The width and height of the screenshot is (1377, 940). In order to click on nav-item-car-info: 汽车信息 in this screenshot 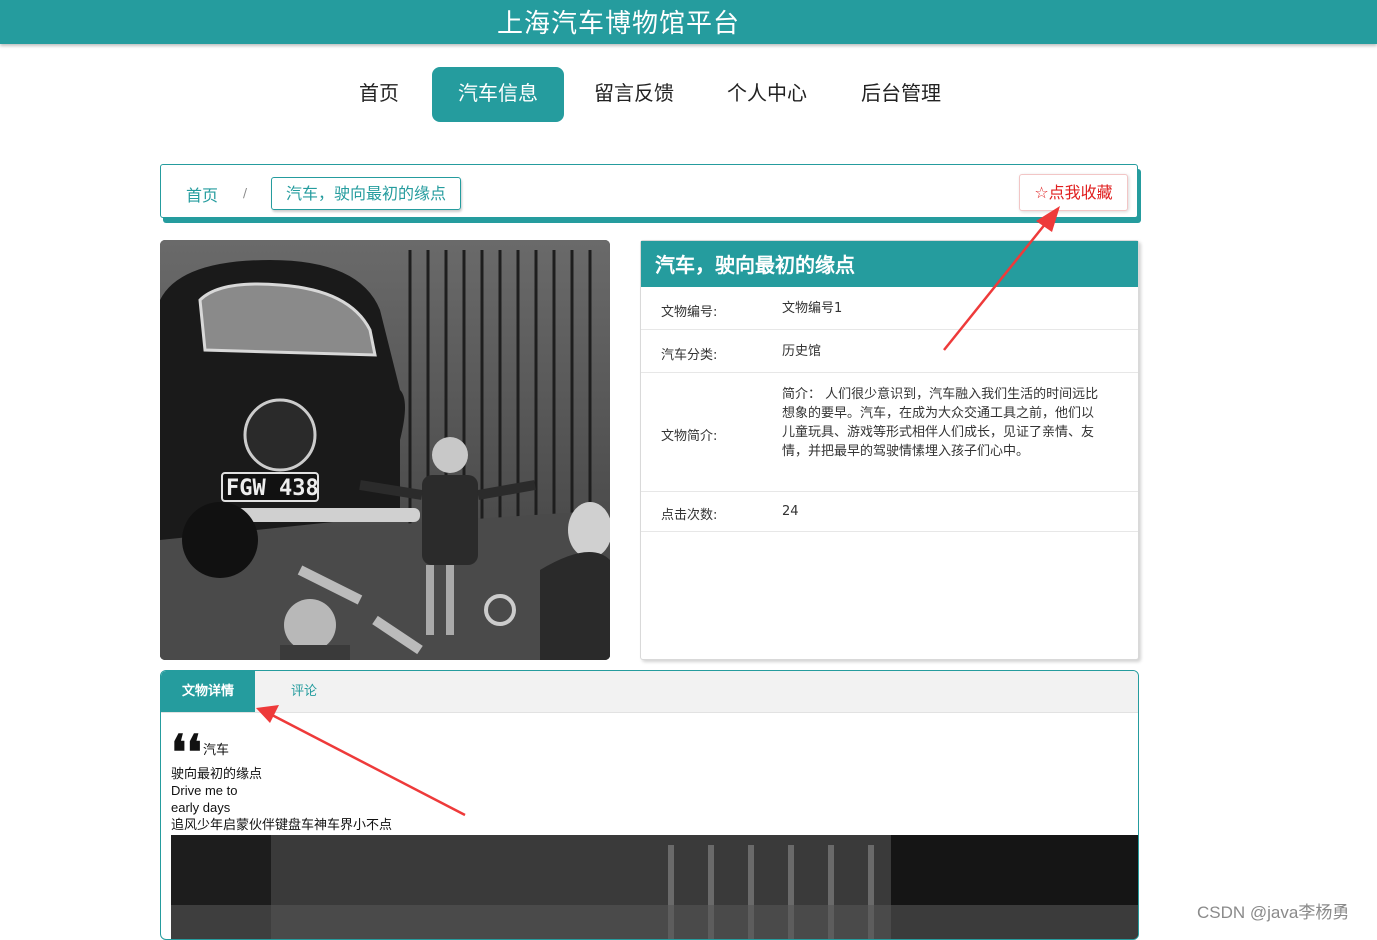, I will do `click(498, 94)`.